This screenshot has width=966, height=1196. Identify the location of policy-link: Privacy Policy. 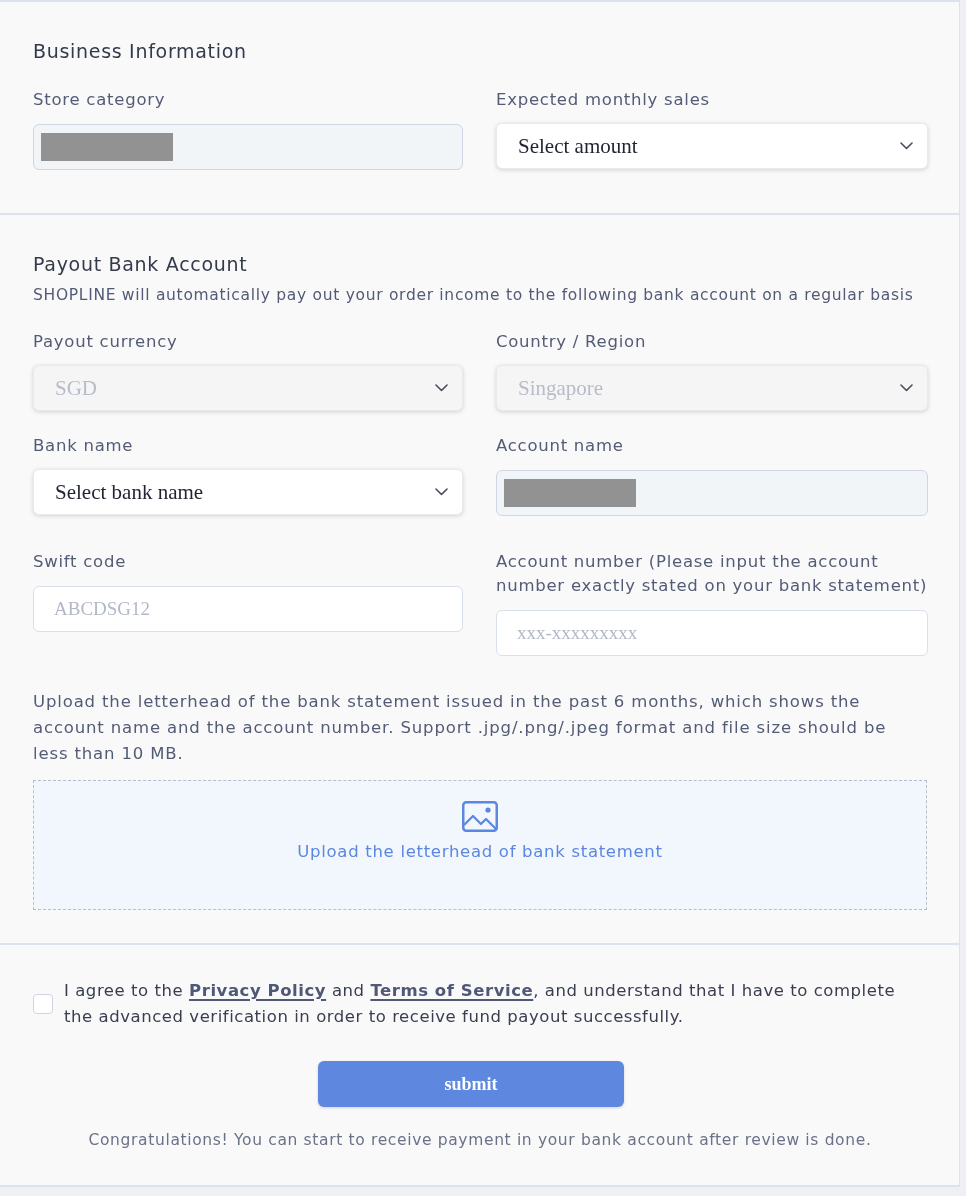
(258, 990).